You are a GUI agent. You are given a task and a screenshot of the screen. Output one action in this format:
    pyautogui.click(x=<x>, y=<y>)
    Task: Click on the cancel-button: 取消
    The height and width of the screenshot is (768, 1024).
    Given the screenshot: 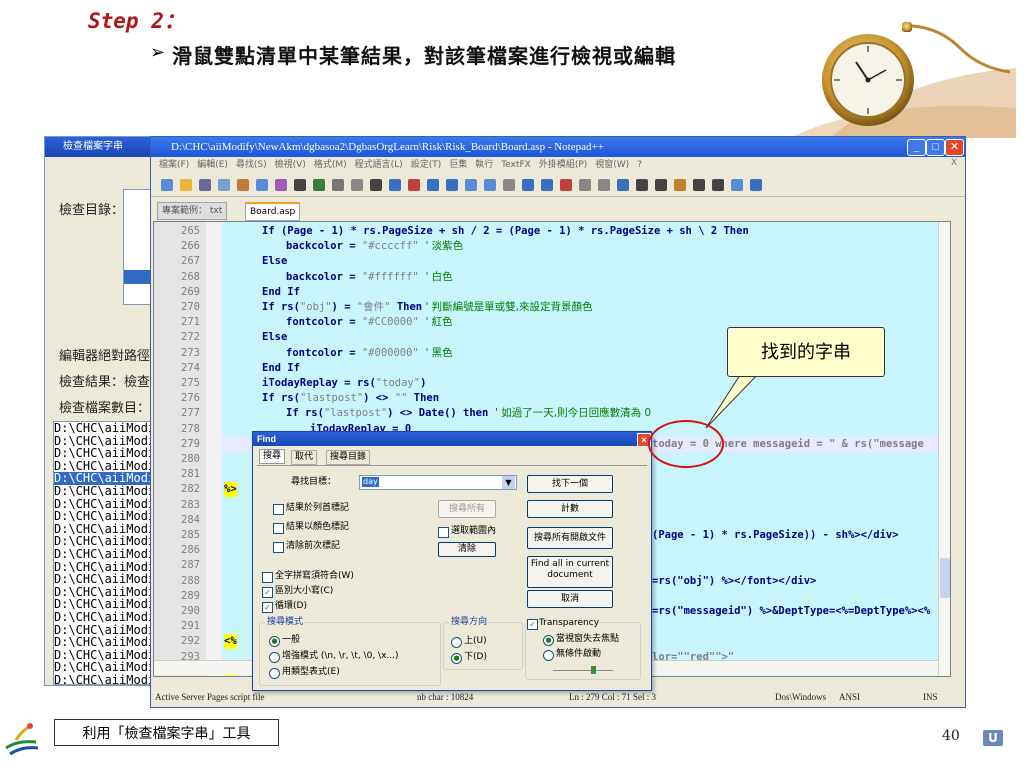 What is the action you would take?
    pyautogui.click(x=570, y=599)
    